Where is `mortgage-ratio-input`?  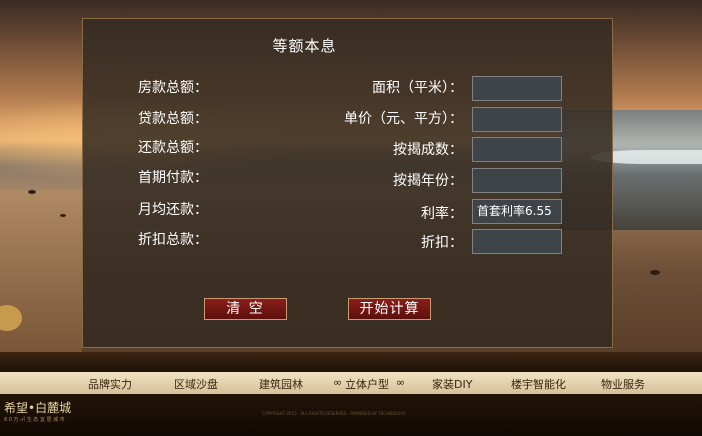
mortgage-ratio-input is located at coordinates (517, 149).